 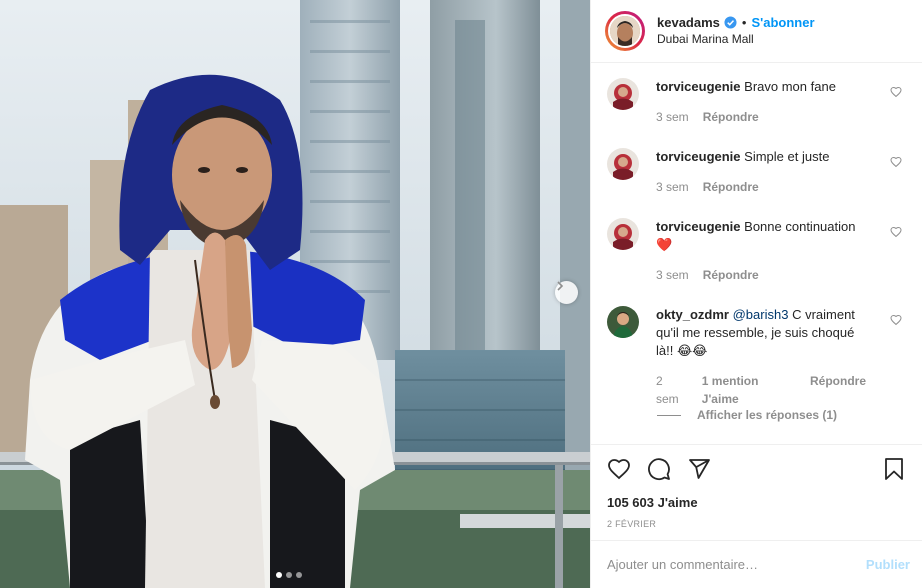 What do you see at coordinates (688, 22) in the screenshot?
I see `author-username: kevadams` at bounding box center [688, 22].